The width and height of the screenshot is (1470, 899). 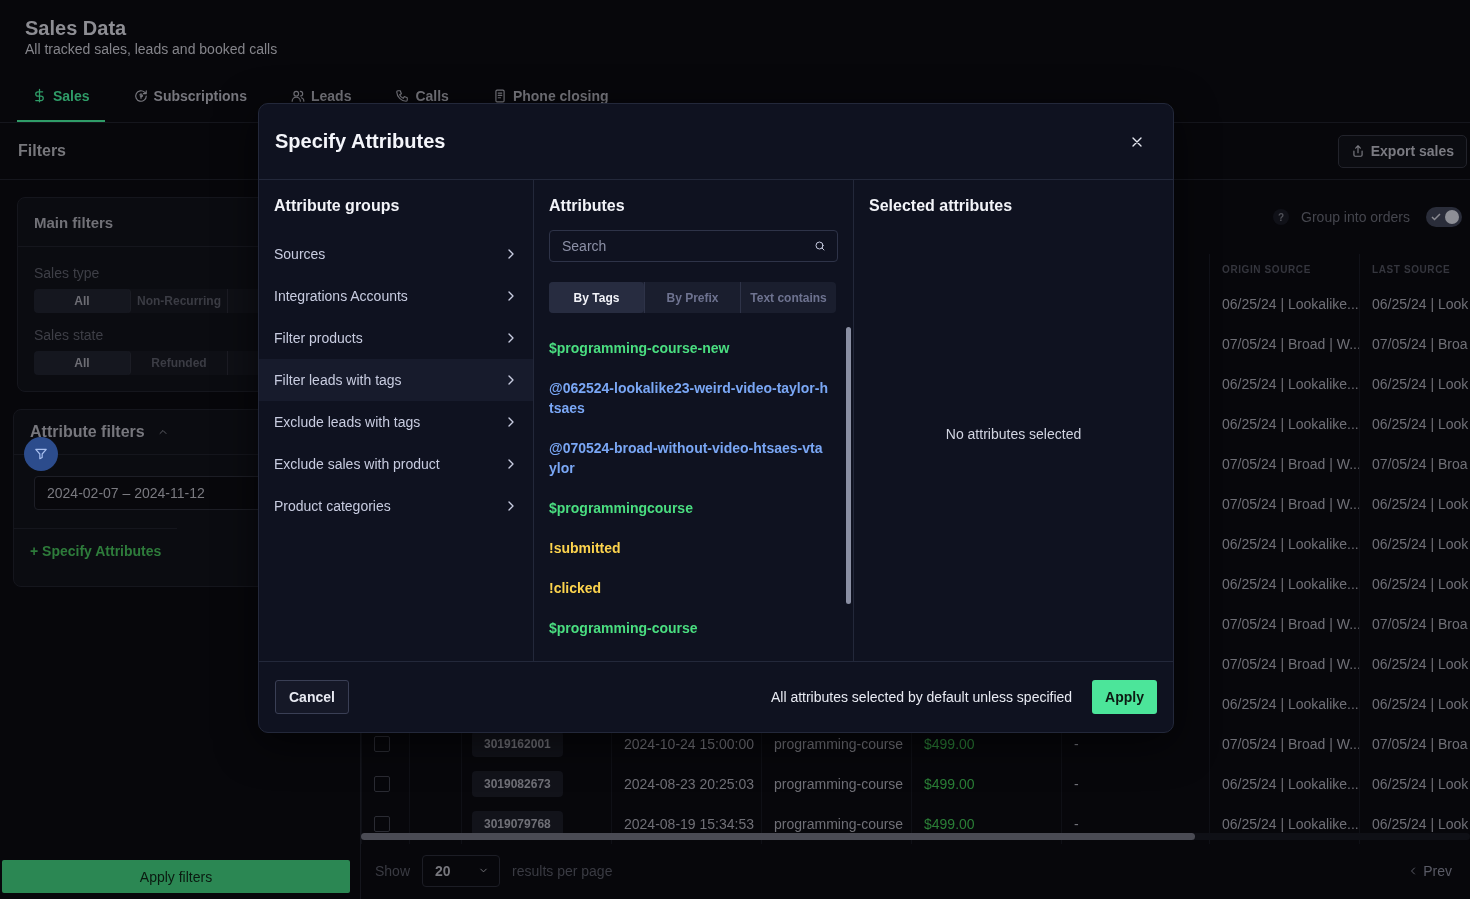 What do you see at coordinates (176, 876) in the screenshot?
I see `apply-filters-button: Apply filters` at bounding box center [176, 876].